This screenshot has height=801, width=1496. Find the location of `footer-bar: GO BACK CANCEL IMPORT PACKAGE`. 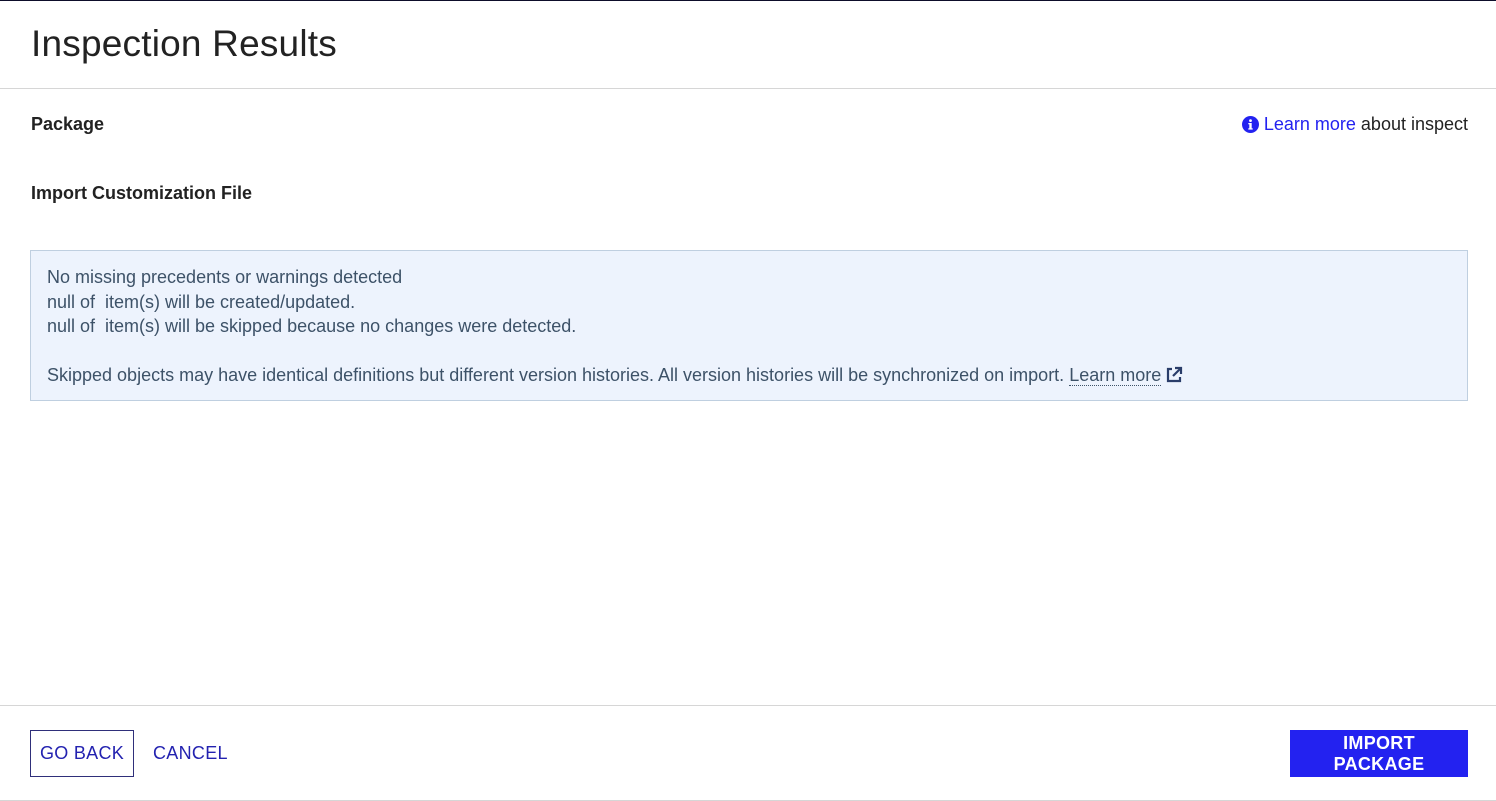

footer-bar: GO BACK CANCEL IMPORT PACKAGE is located at coordinates (748, 753).